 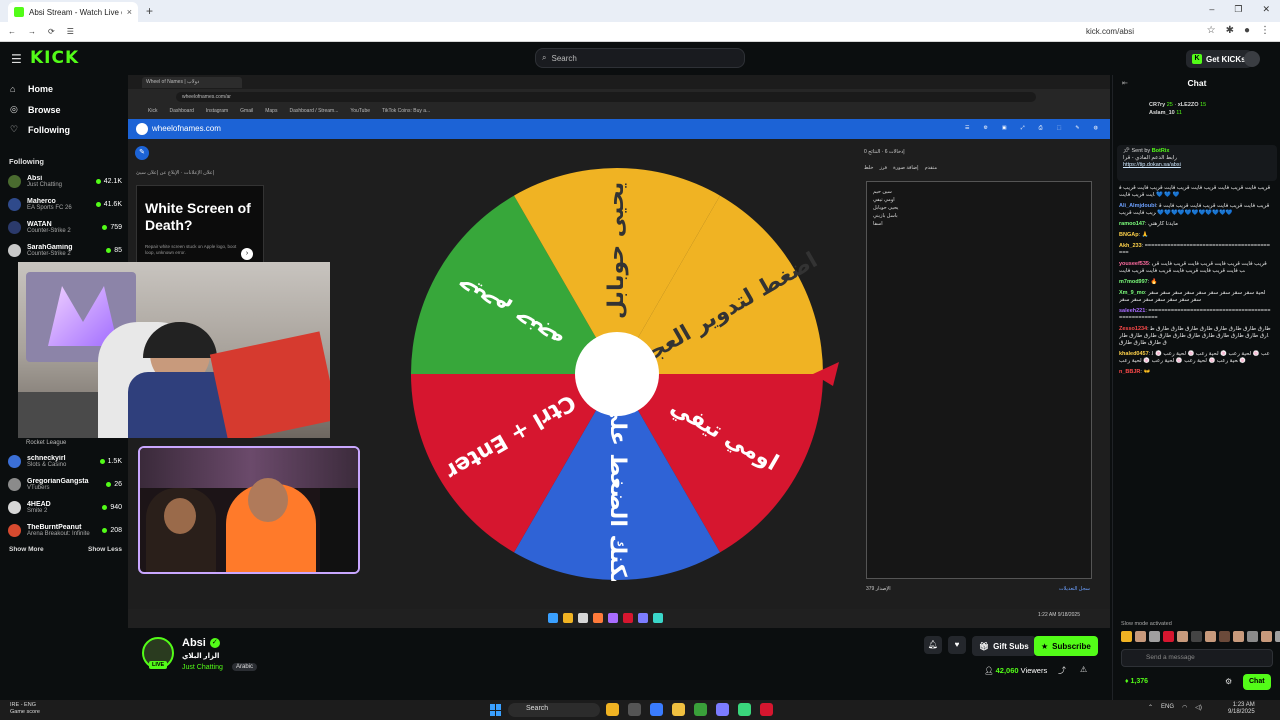 I want to click on bookmark-item: YouTube, so click(x=360, y=111).